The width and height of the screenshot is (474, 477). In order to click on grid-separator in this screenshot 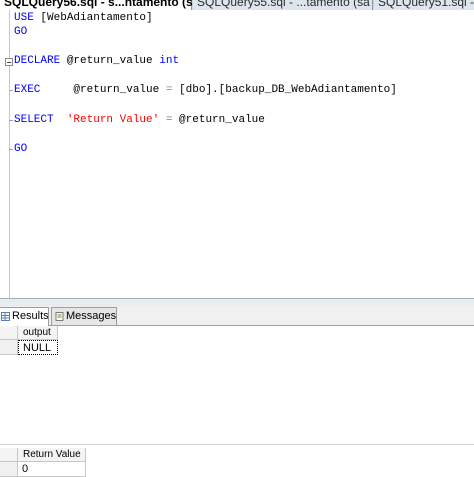, I will do `click(237, 444)`.